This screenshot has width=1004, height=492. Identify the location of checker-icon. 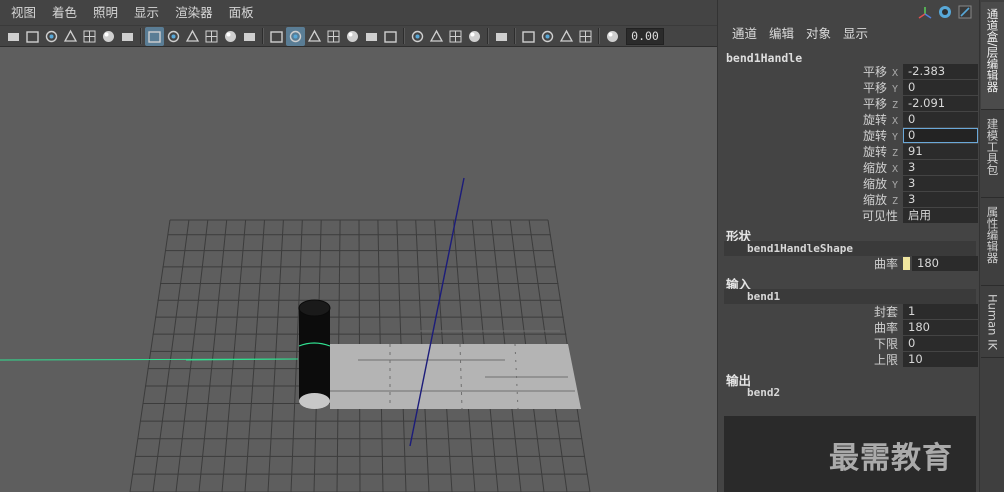
(352, 36).